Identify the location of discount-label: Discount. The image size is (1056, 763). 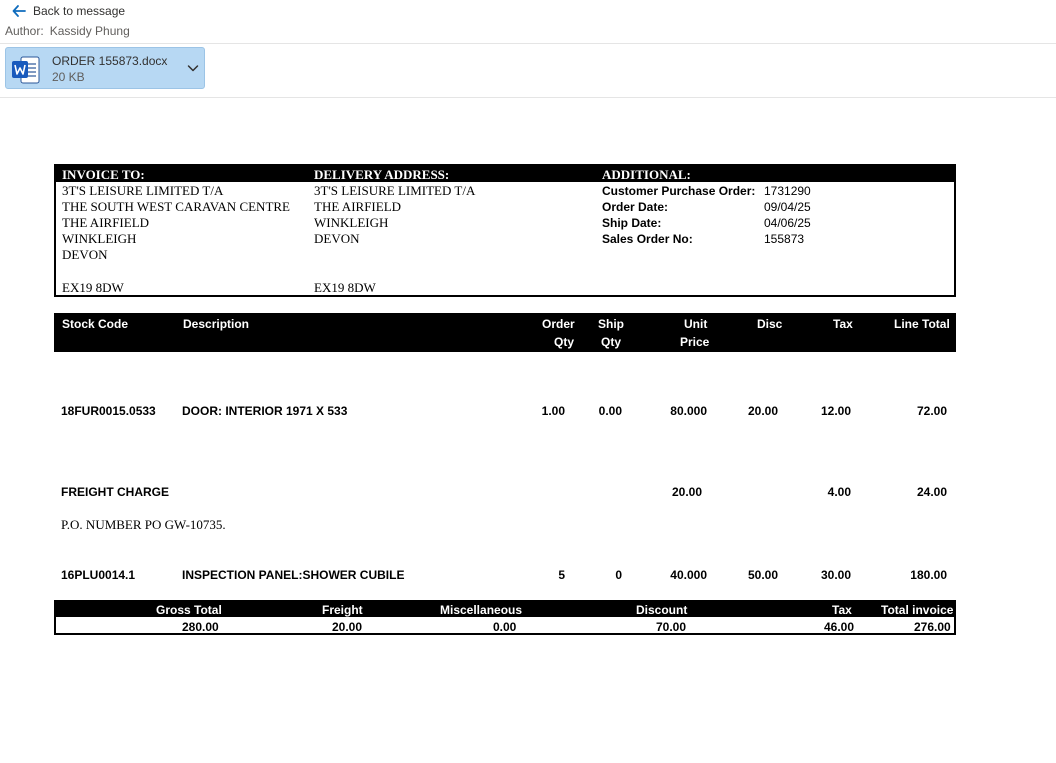
(662, 610).